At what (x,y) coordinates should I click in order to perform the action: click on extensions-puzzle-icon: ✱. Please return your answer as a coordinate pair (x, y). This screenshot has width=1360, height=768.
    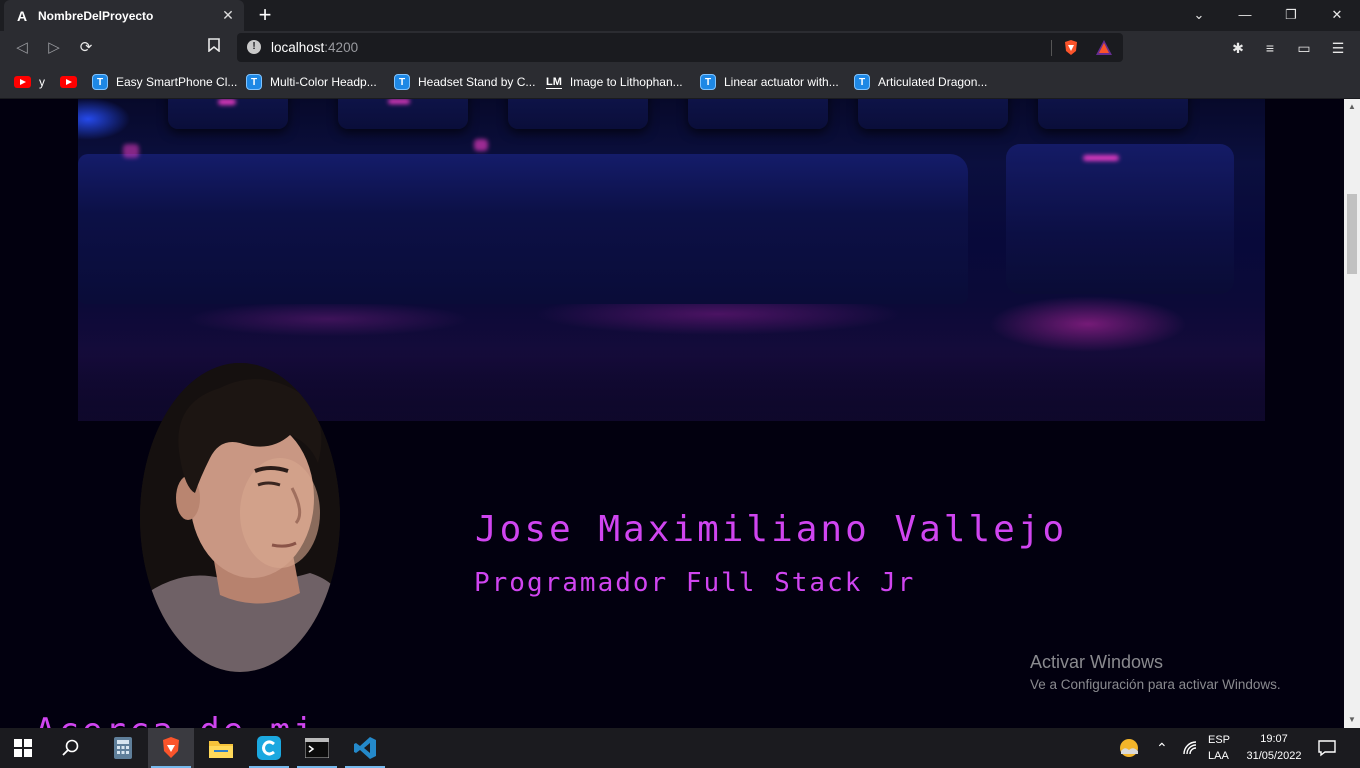
    Looking at the image, I should click on (1238, 48).